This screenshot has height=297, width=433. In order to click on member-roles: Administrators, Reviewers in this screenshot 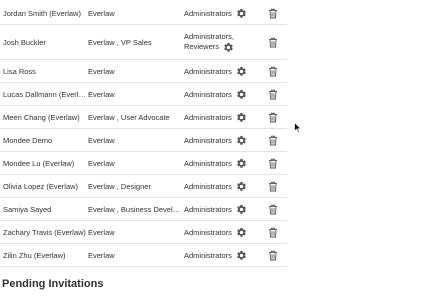, I will do `click(221, 42)`.